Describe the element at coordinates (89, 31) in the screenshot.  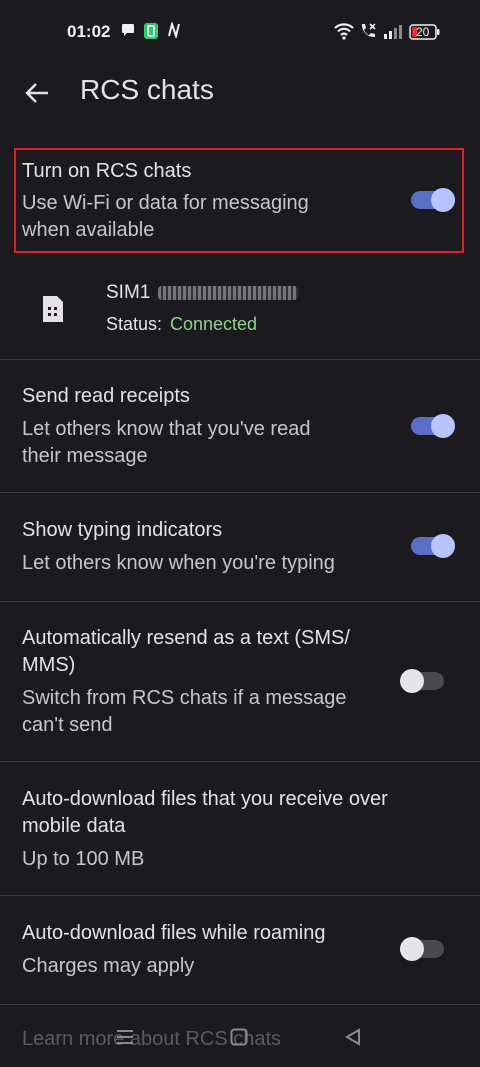
I see `status-time: 01:02` at that location.